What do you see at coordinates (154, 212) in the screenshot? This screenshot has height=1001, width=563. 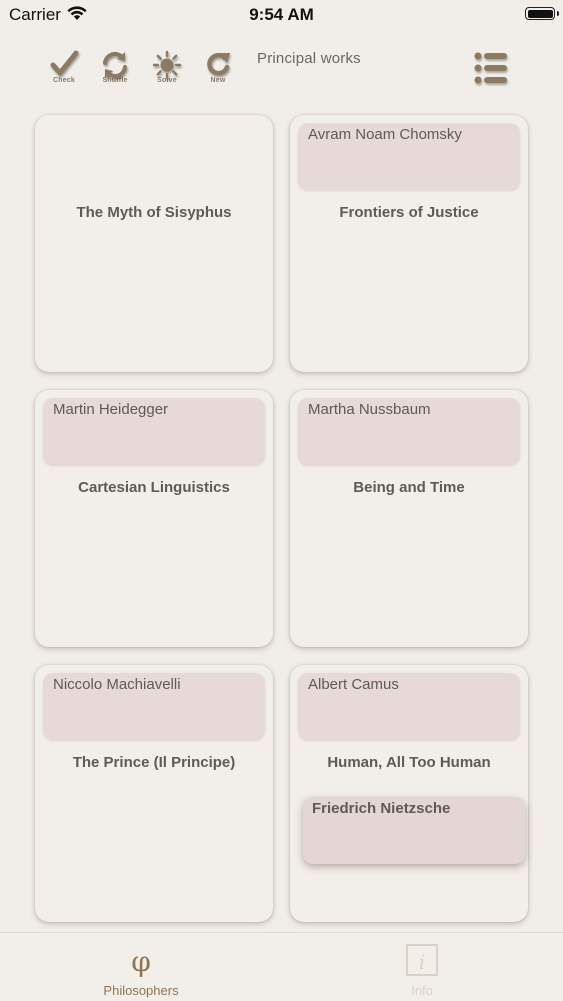 I see `work-title: The Myth of Sisyphus` at bounding box center [154, 212].